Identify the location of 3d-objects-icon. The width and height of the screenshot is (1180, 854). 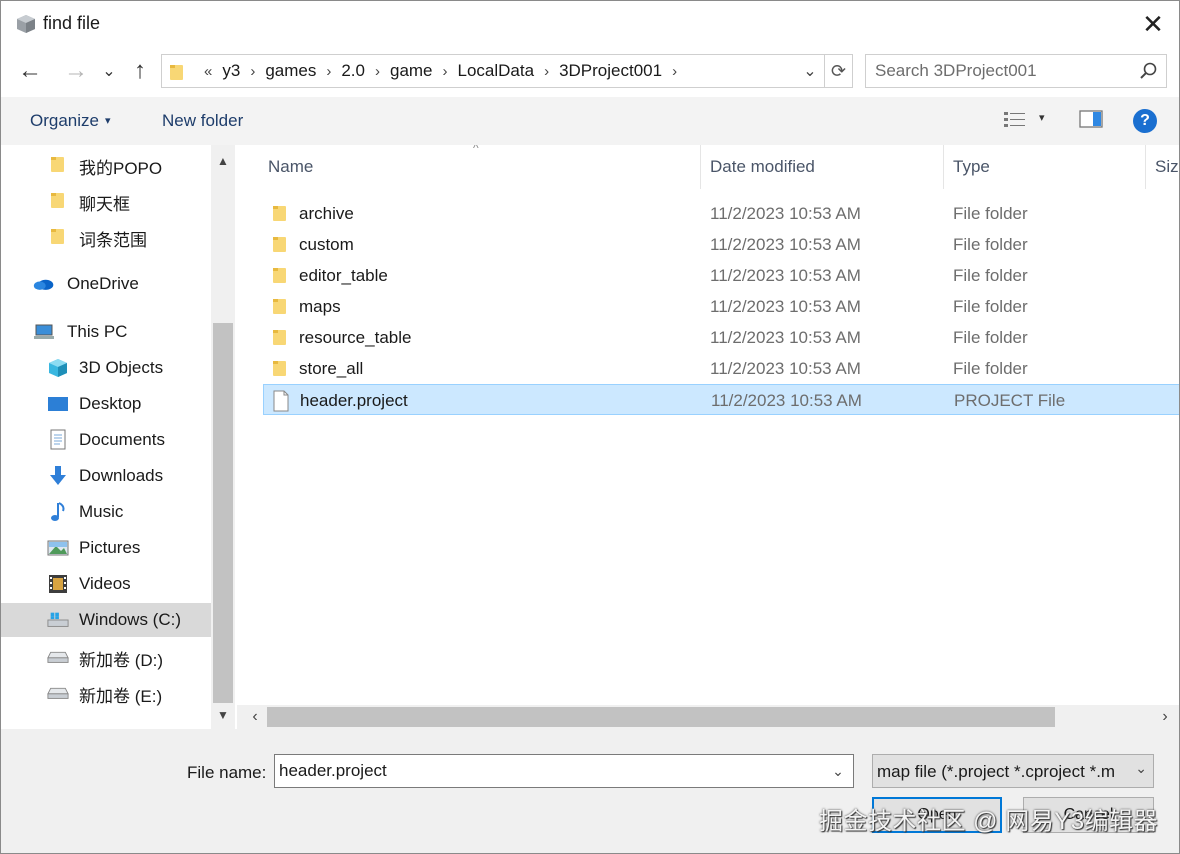
(58, 368).